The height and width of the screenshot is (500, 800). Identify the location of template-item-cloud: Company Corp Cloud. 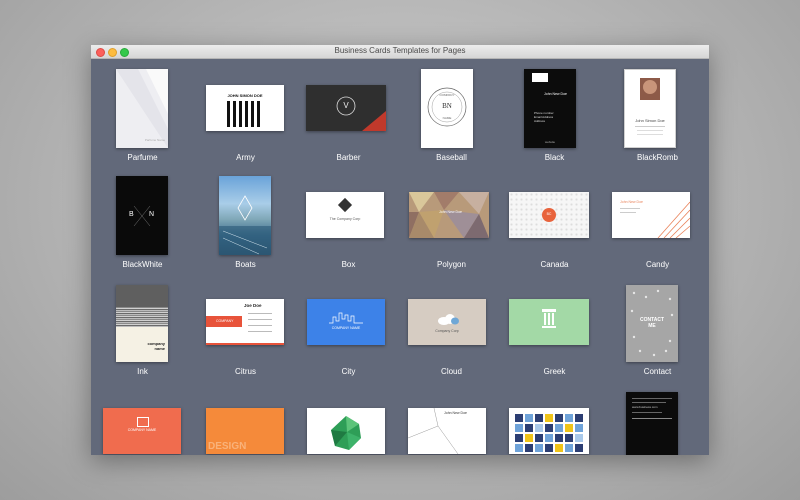
(451, 326).